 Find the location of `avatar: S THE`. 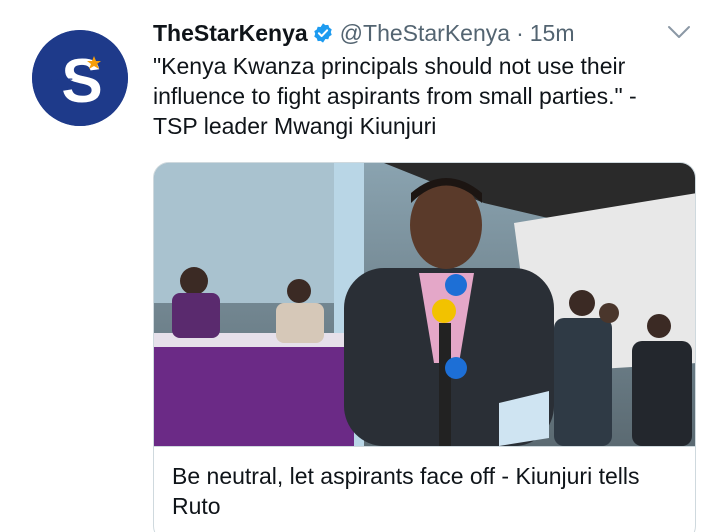

avatar: S THE is located at coordinates (80, 78).